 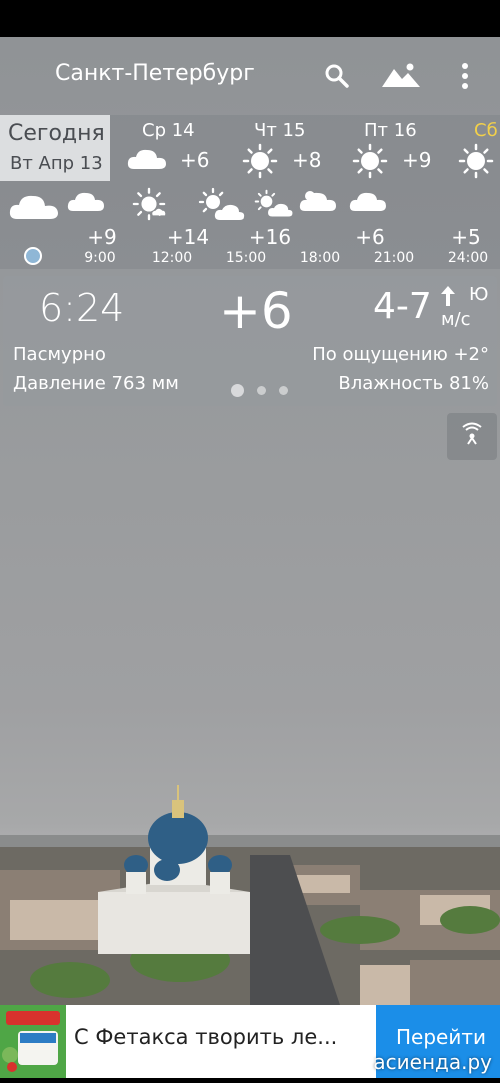 I want to click on status-bar, so click(x=250, y=18).